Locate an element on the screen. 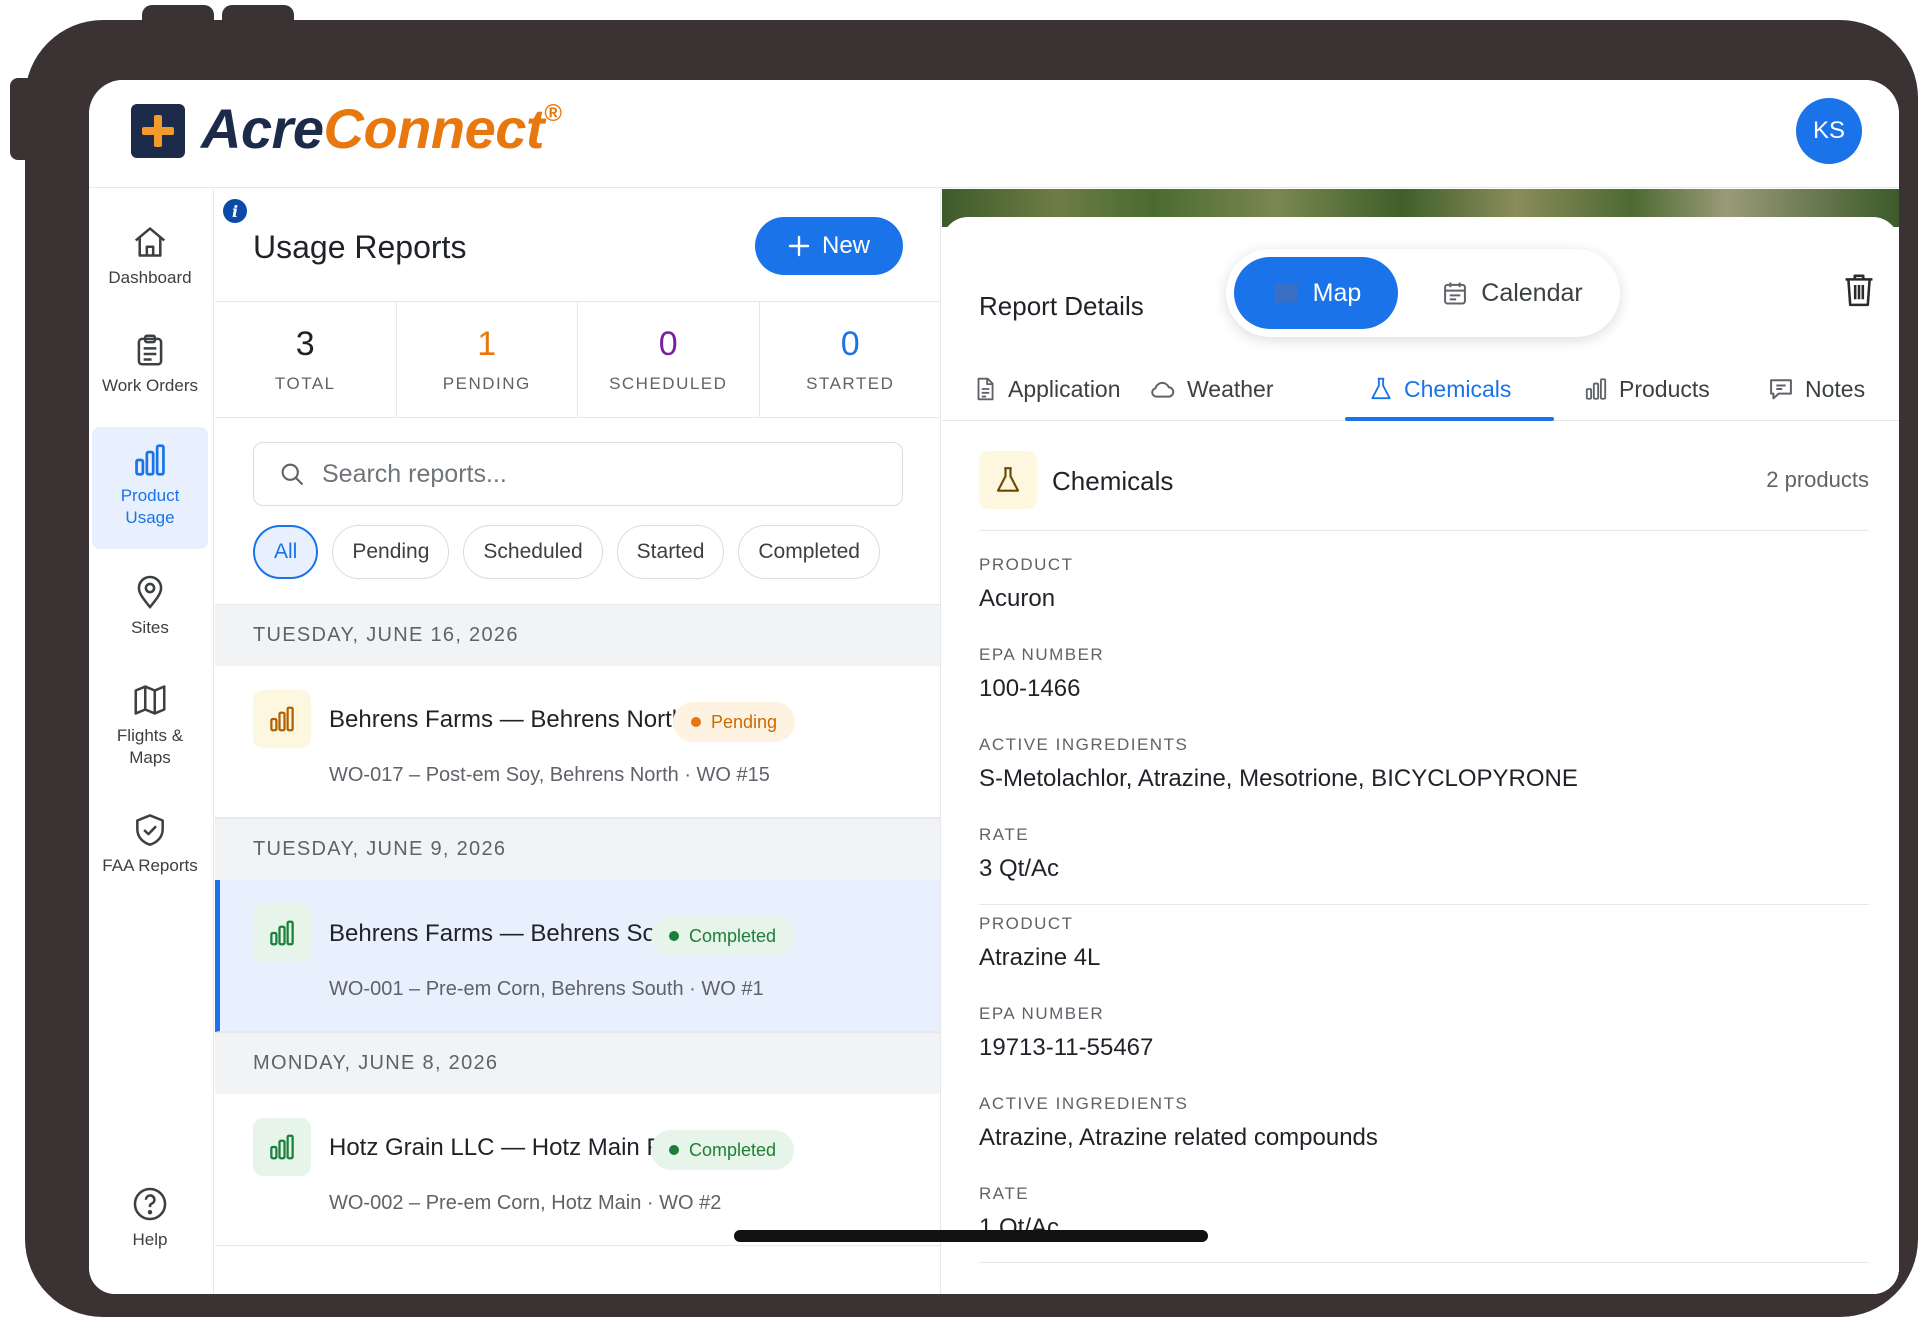  filter-pending: Pending is located at coordinates (391, 552).